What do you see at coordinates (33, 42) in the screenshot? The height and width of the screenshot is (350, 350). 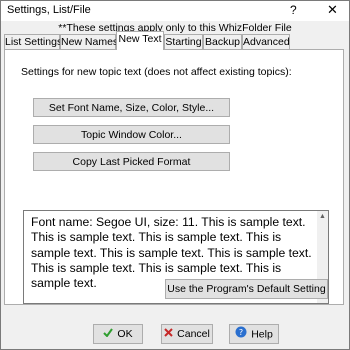 I see `tab-list-settings: List Settings` at bounding box center [33, 42].